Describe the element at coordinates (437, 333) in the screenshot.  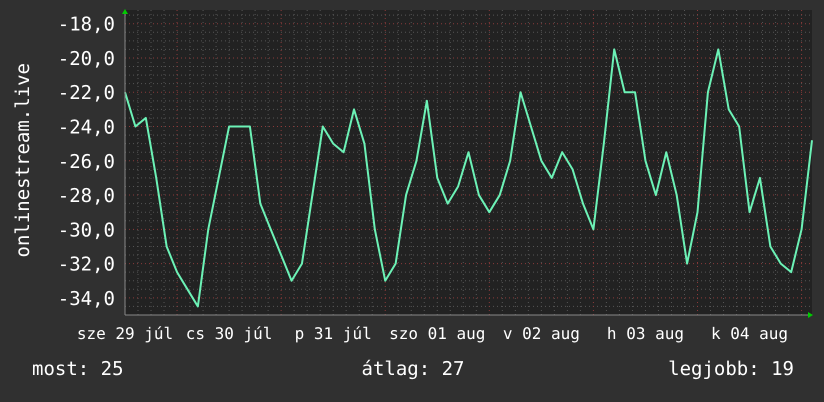
I see `x-tick-label: szo 01 aug` at that location.